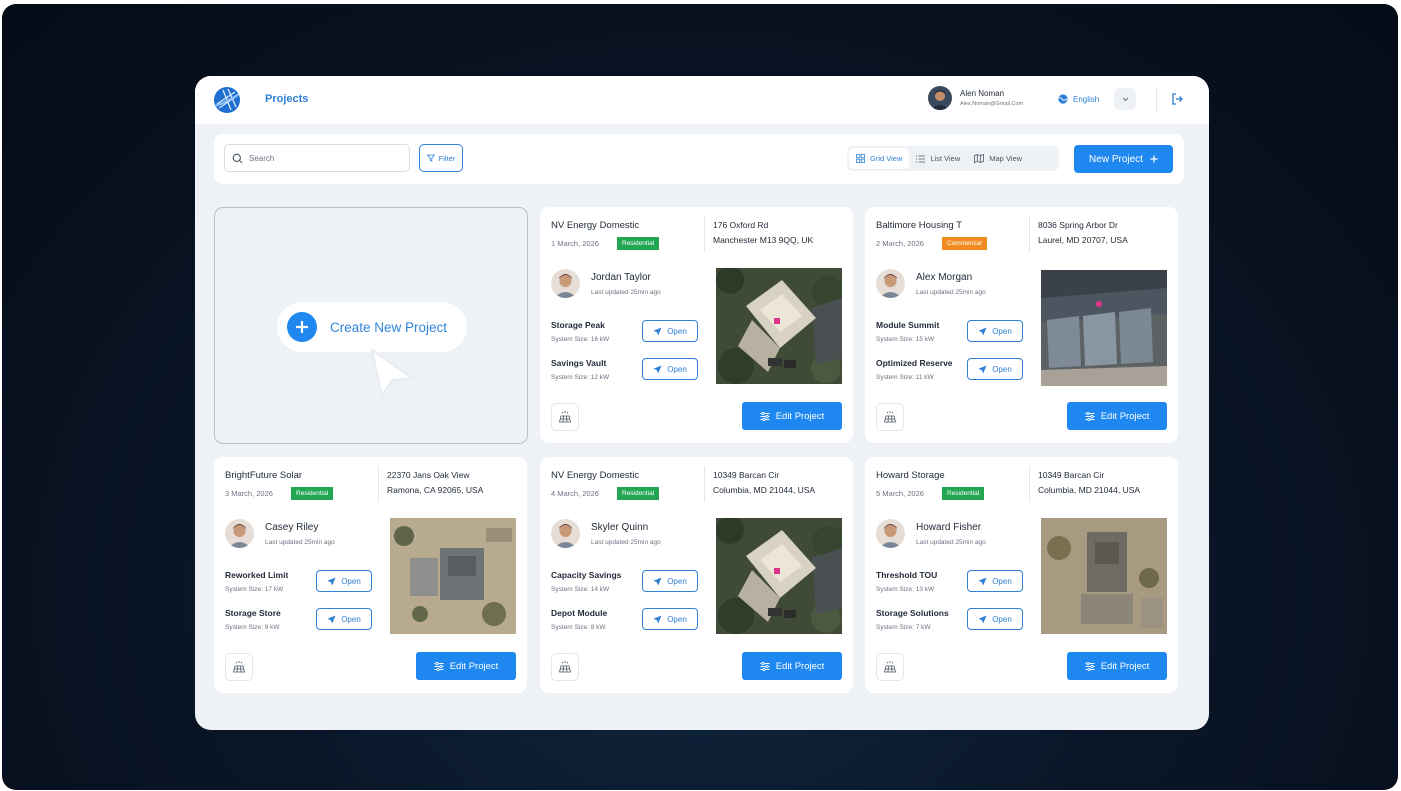  What do you see at coordinates (253, 613) in the screenshot?
I see `system-name: Storage Store` at bounding box center [253, 613].